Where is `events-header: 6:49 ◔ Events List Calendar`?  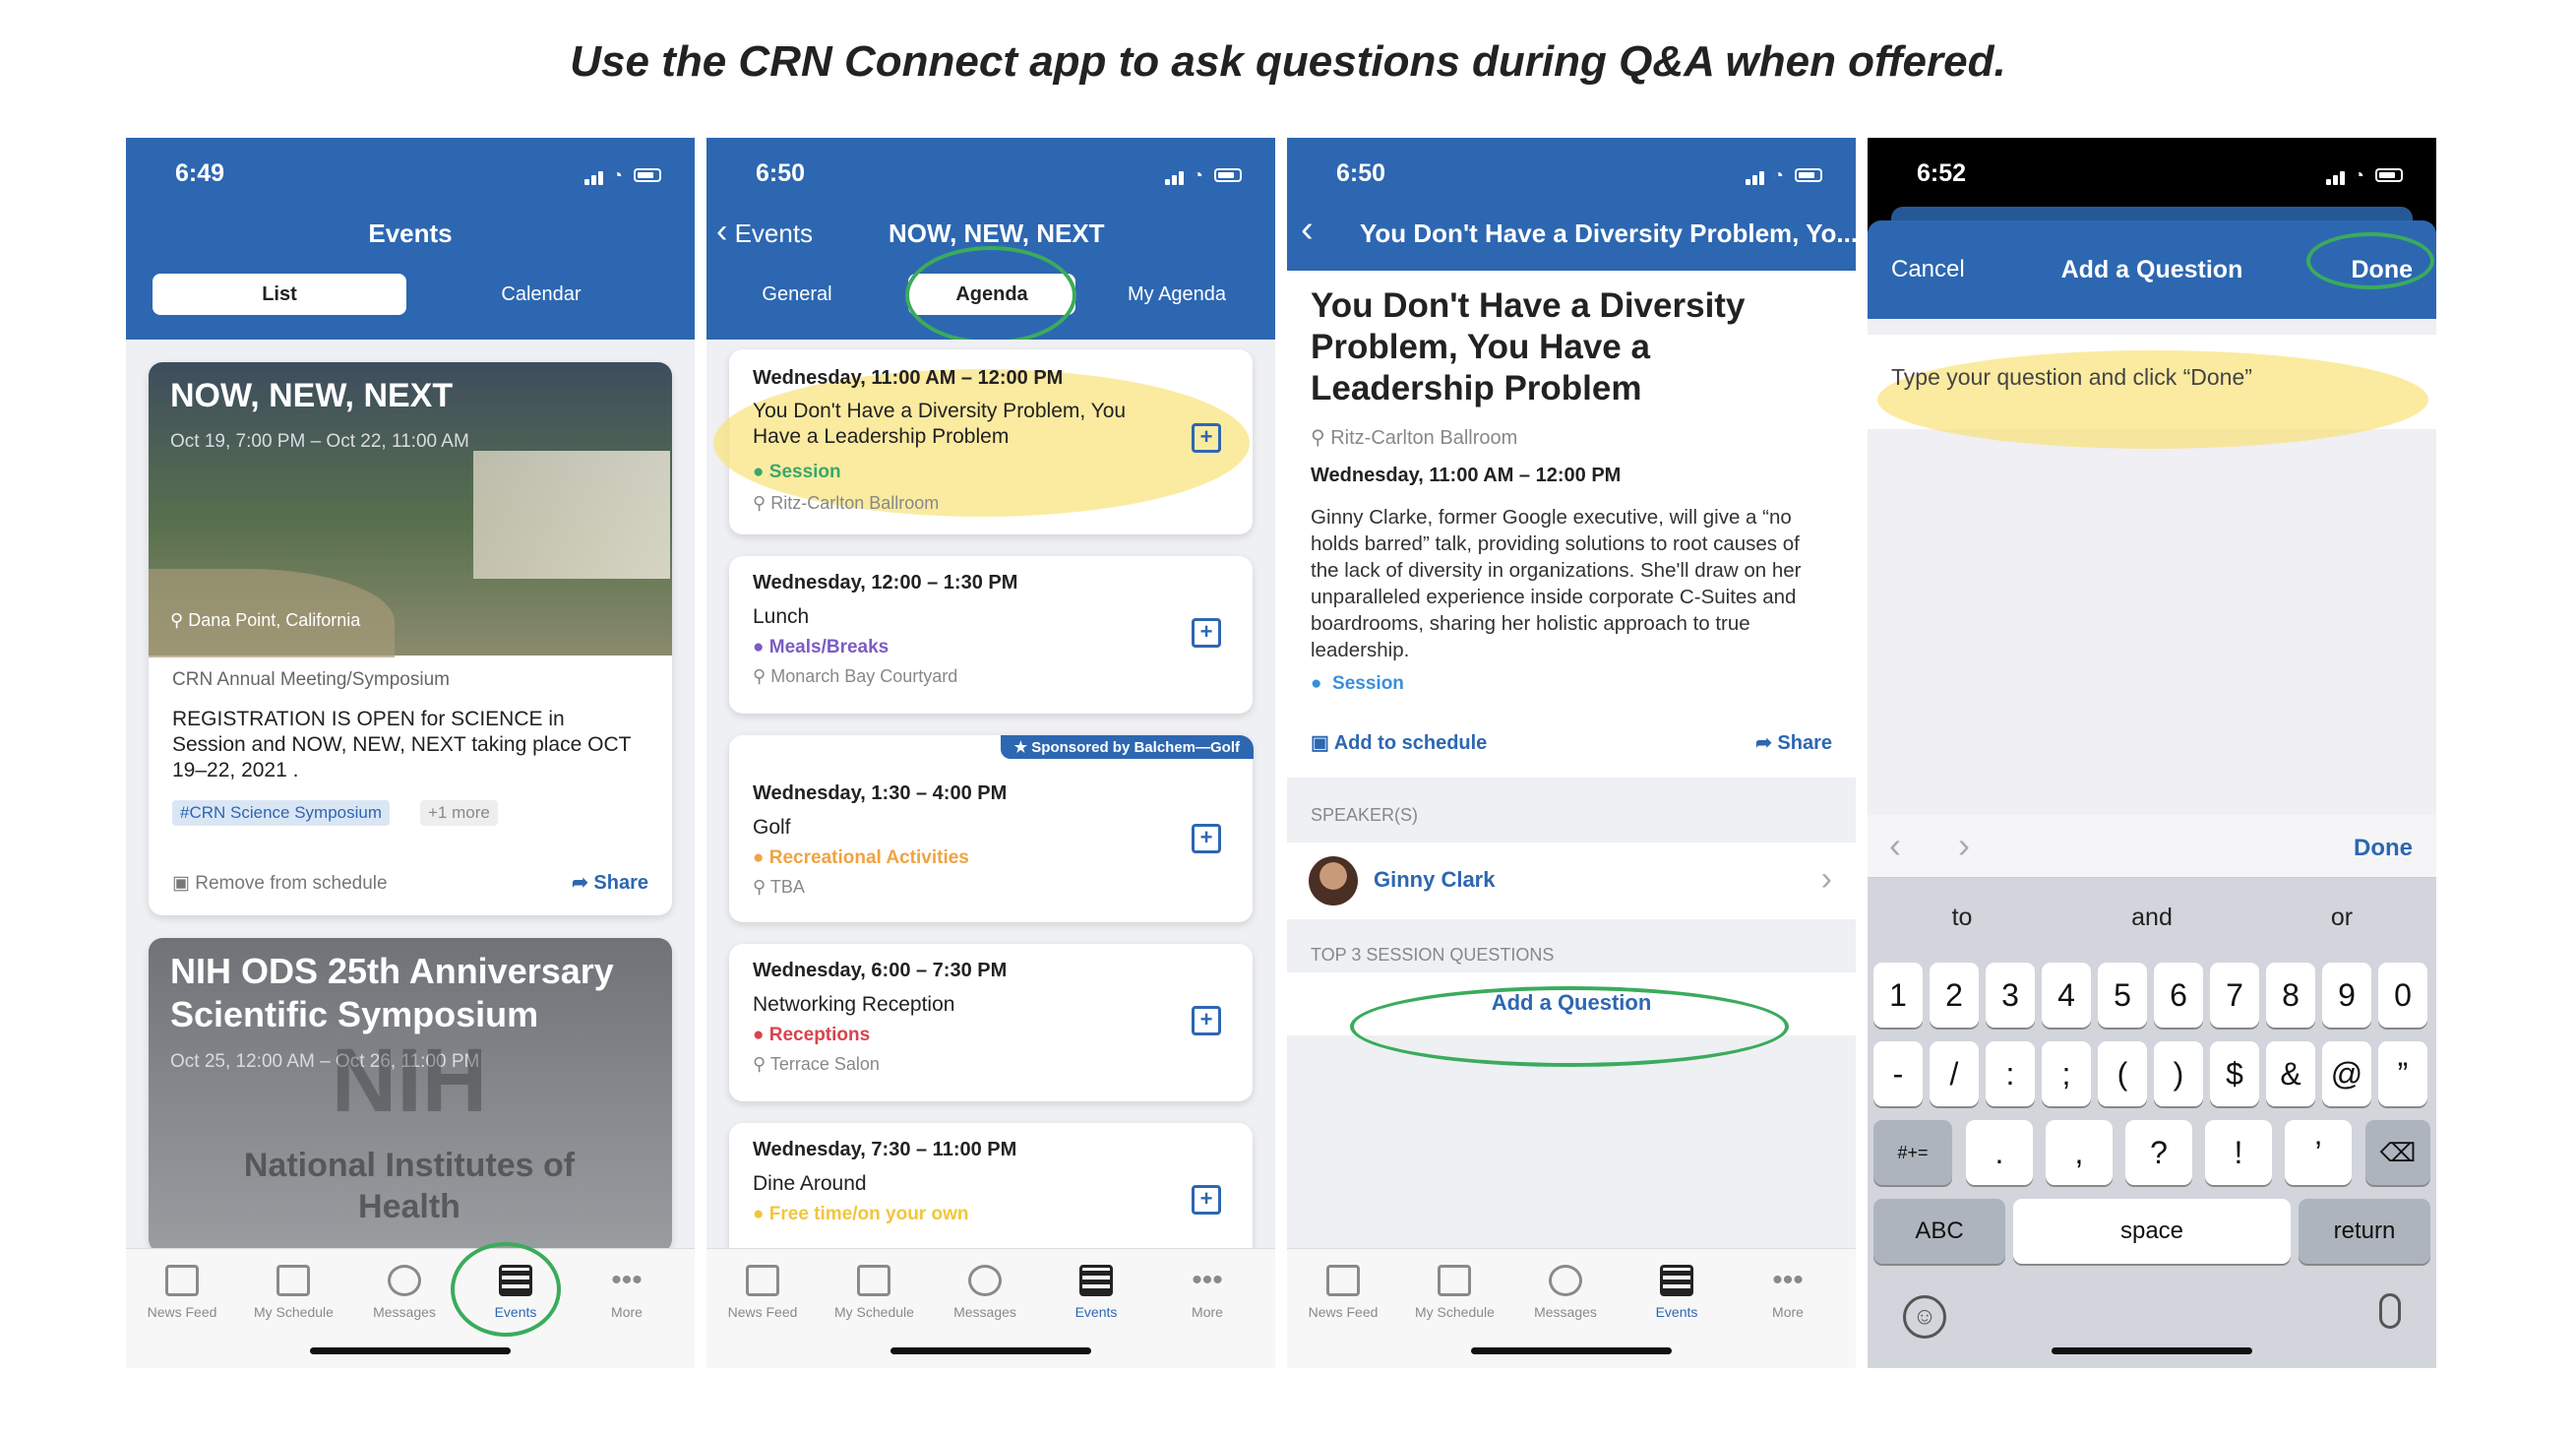 events-header: 6:49 ◔ Events List Calendar is located at coordinates (410, 239).